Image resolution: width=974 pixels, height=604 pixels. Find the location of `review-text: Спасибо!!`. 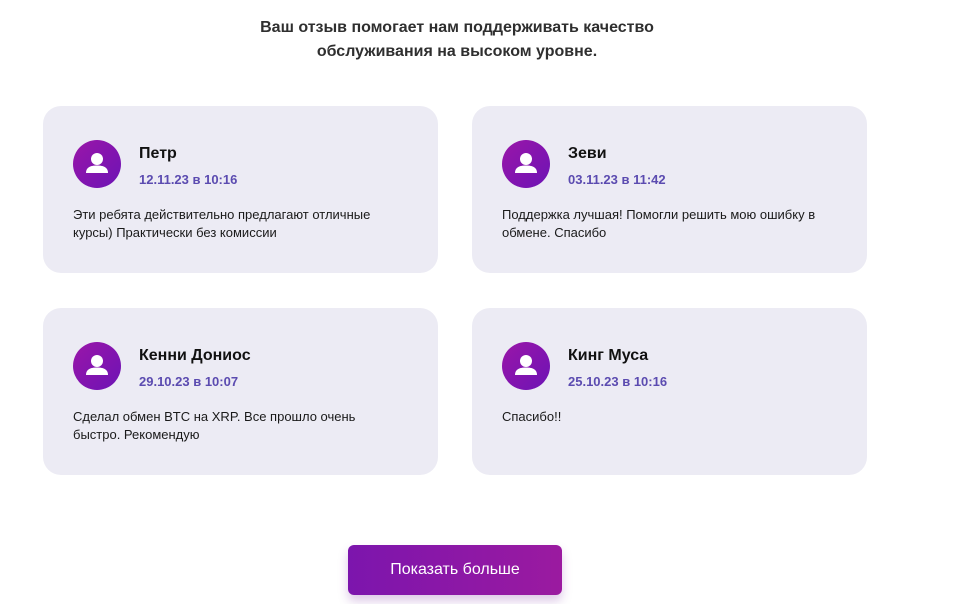

review-text: Спасибо!! is located at coordinates (532, 416).